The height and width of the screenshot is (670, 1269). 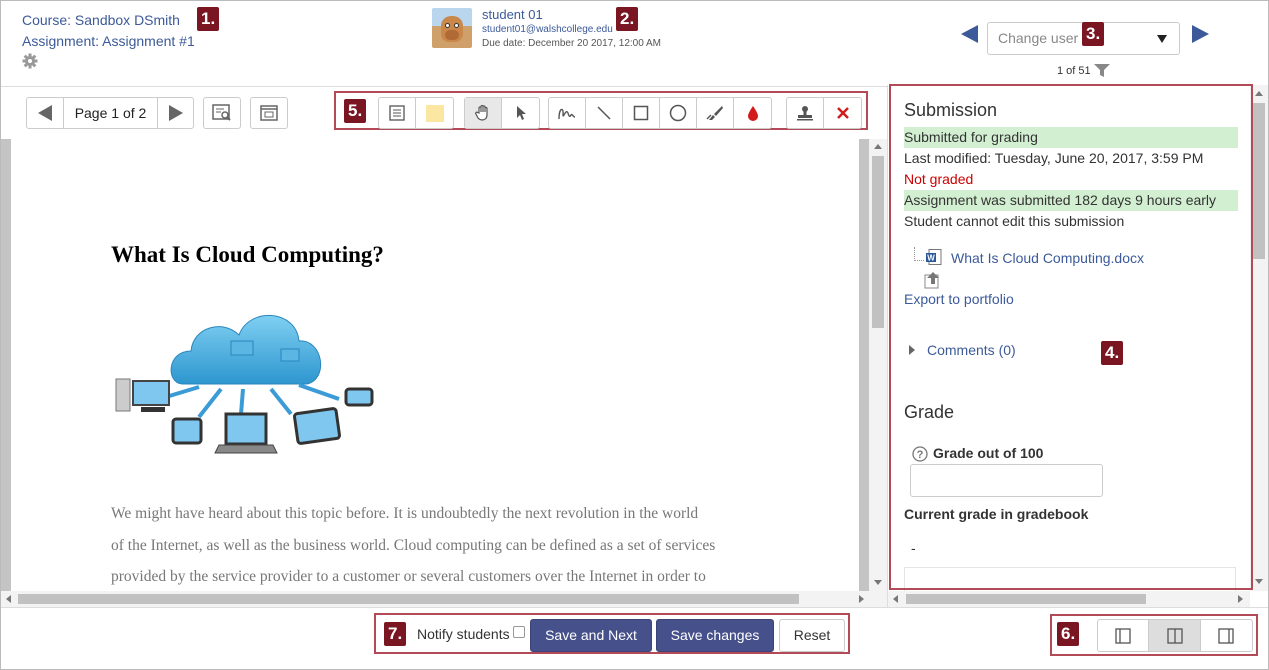 What do you see at coordinates (208, 19) in the screenshot?
I see `badge-1: 1.` at bounding box center [208, 19].